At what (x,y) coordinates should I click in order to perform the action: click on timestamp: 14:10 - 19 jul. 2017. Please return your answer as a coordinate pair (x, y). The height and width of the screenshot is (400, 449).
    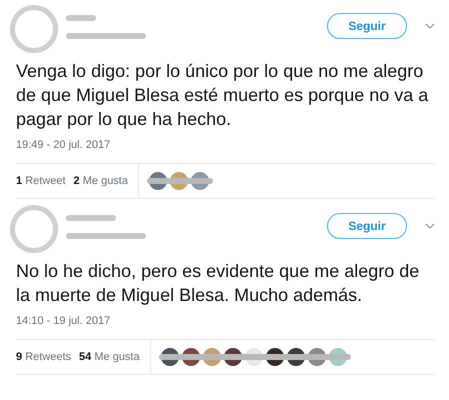
    Looking at the image, I should click on (225, 321).